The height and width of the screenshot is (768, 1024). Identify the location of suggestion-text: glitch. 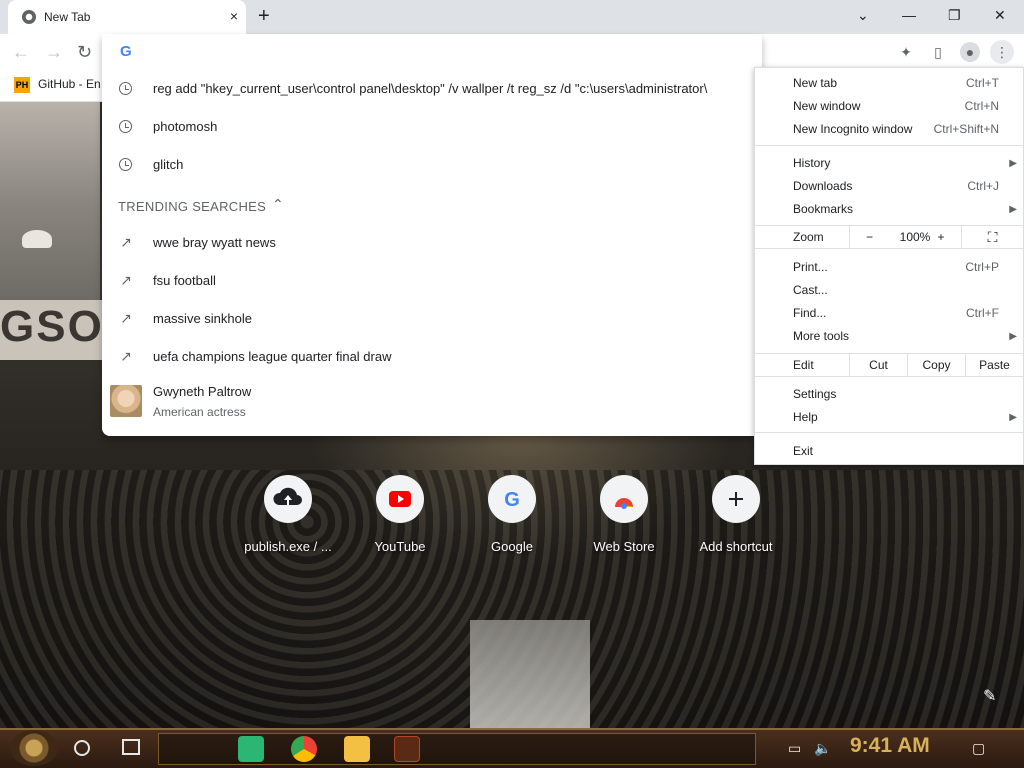
(168, 164).